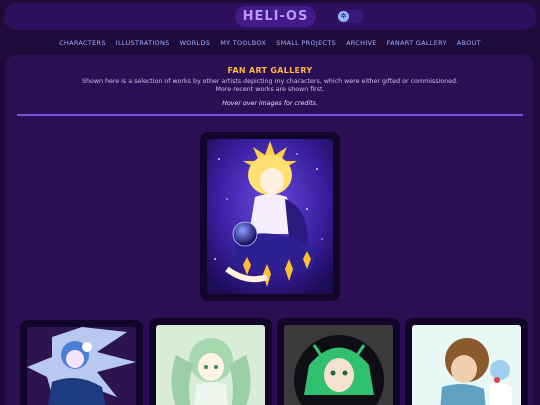 This screenshot has height=405, width=540. I want to click on artwork-brown-hair-character, so click(466, 365).